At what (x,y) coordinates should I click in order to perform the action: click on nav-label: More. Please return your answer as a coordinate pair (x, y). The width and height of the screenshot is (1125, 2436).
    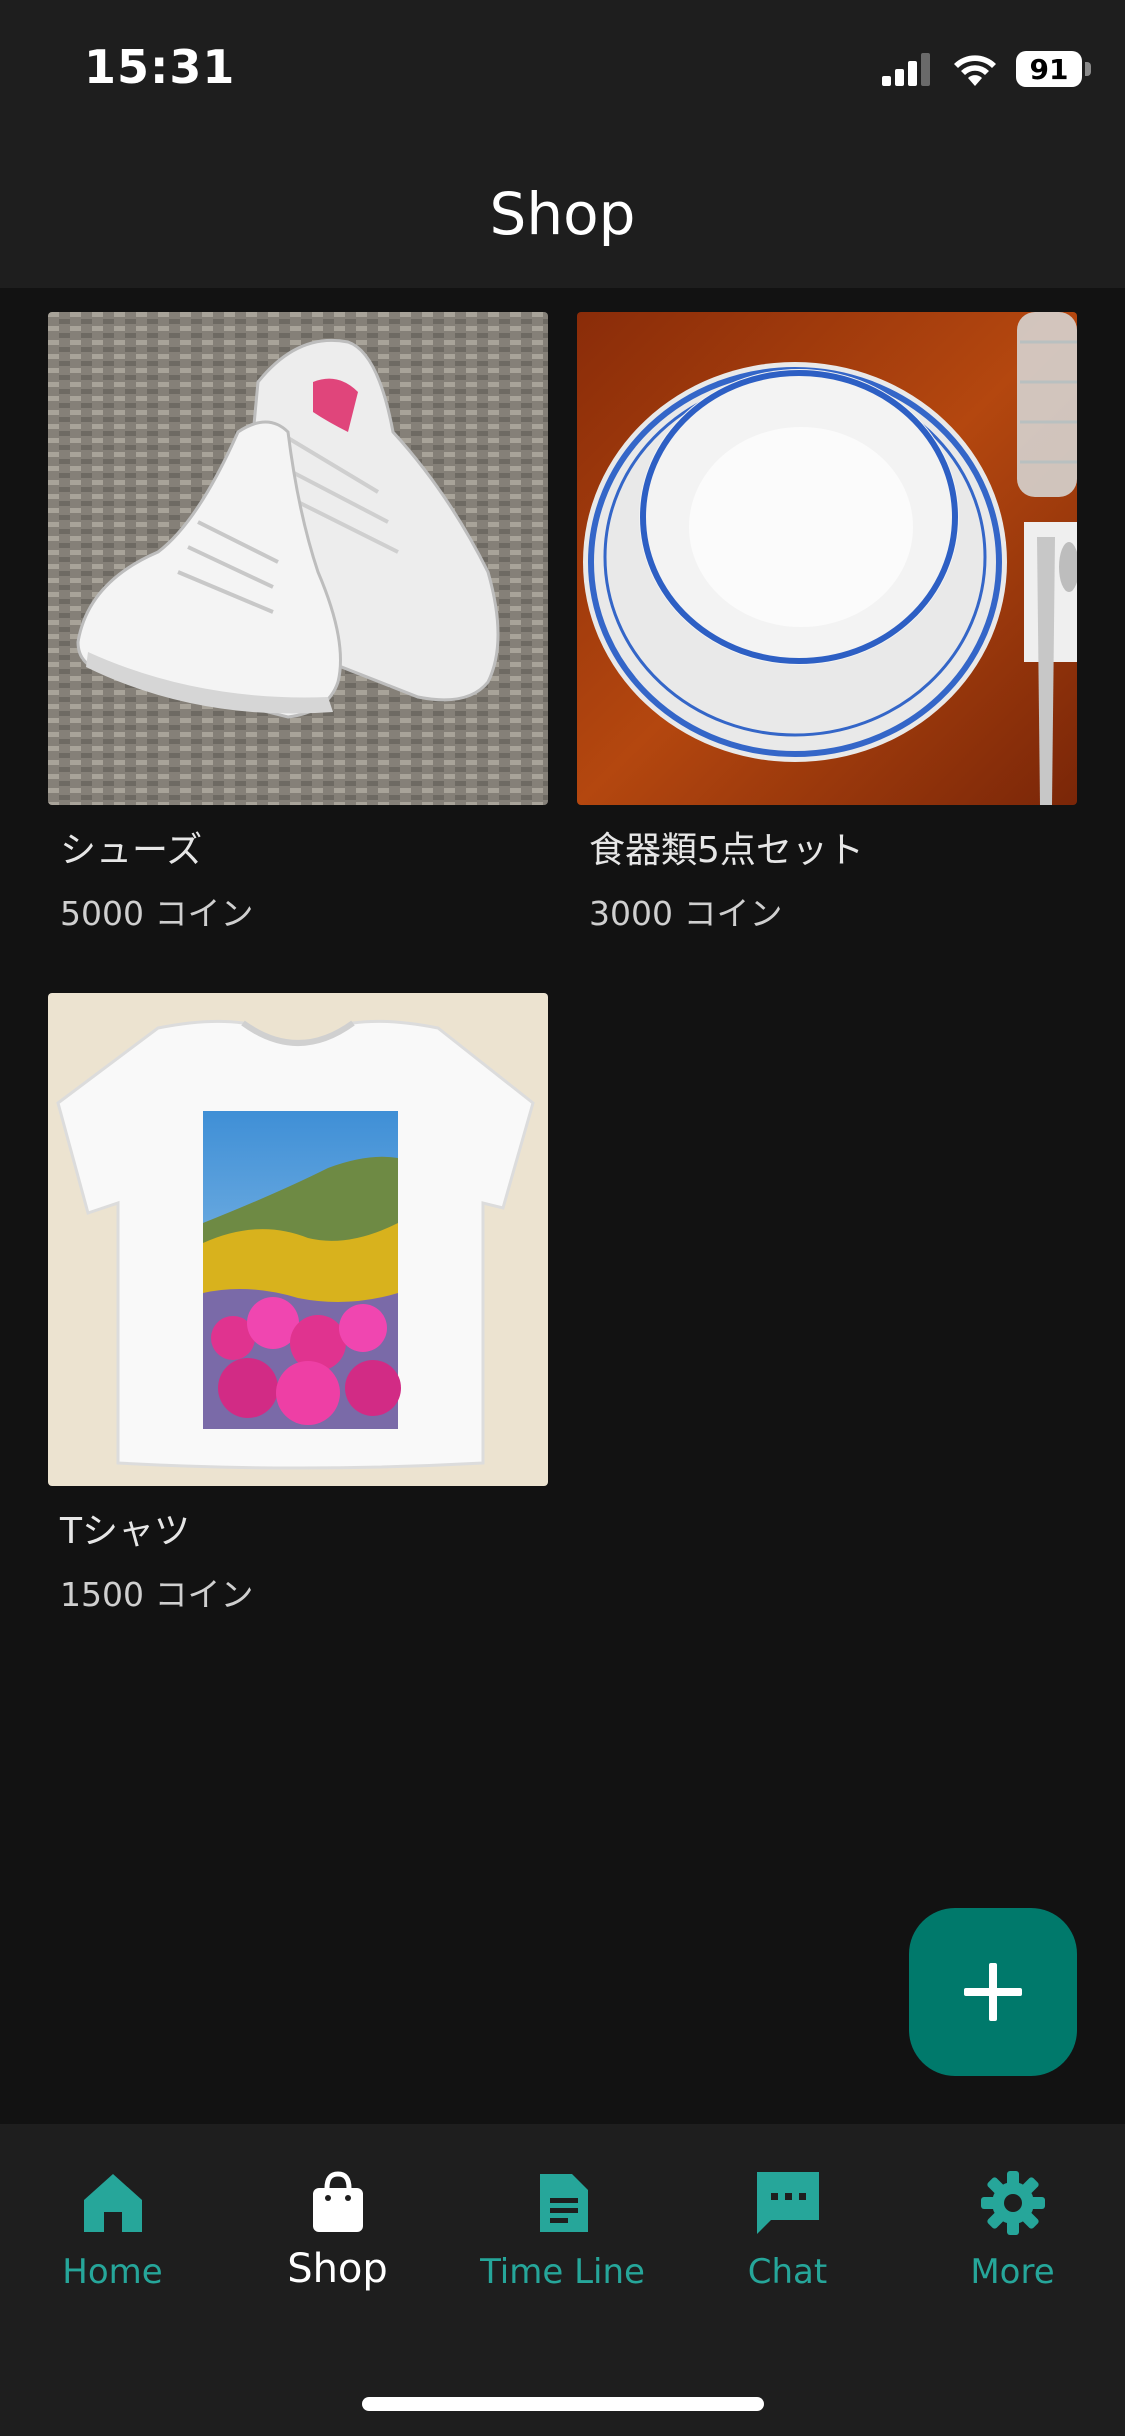
    Looking at the image, I should click on (1012, 2272).